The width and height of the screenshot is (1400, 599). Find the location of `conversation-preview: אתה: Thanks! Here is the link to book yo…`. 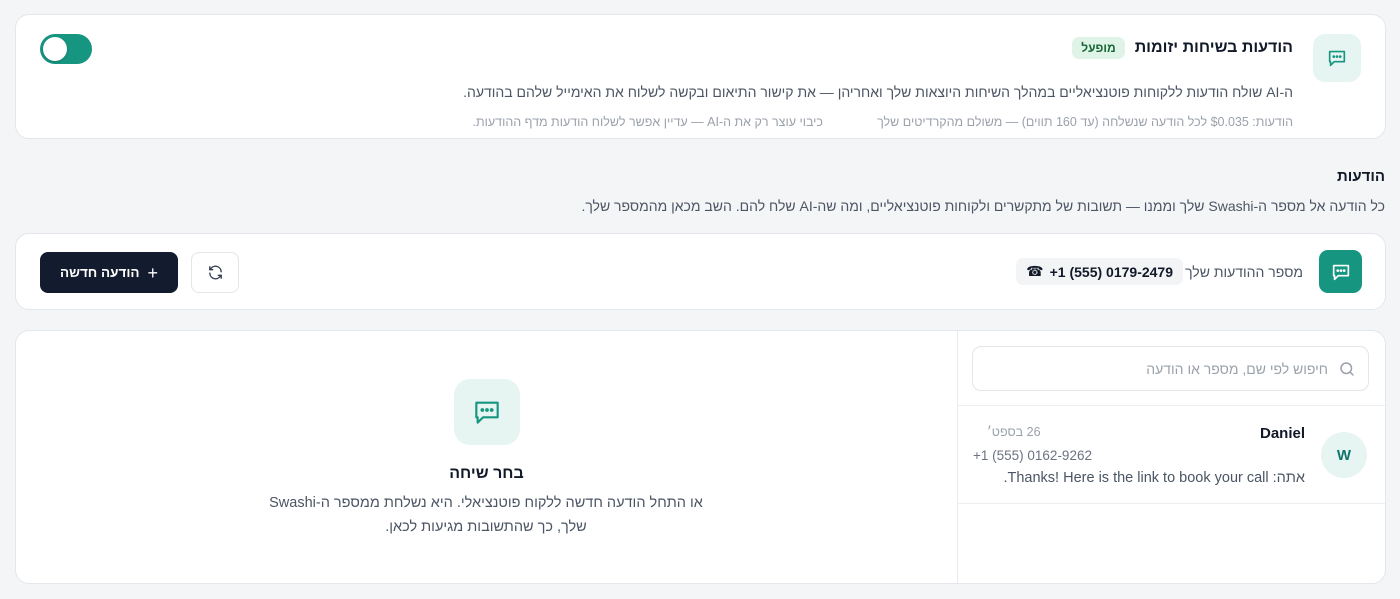

conversation-preview: אתה: Thanks! Here is the link to book yo… is located at coordinates (1154, 478).